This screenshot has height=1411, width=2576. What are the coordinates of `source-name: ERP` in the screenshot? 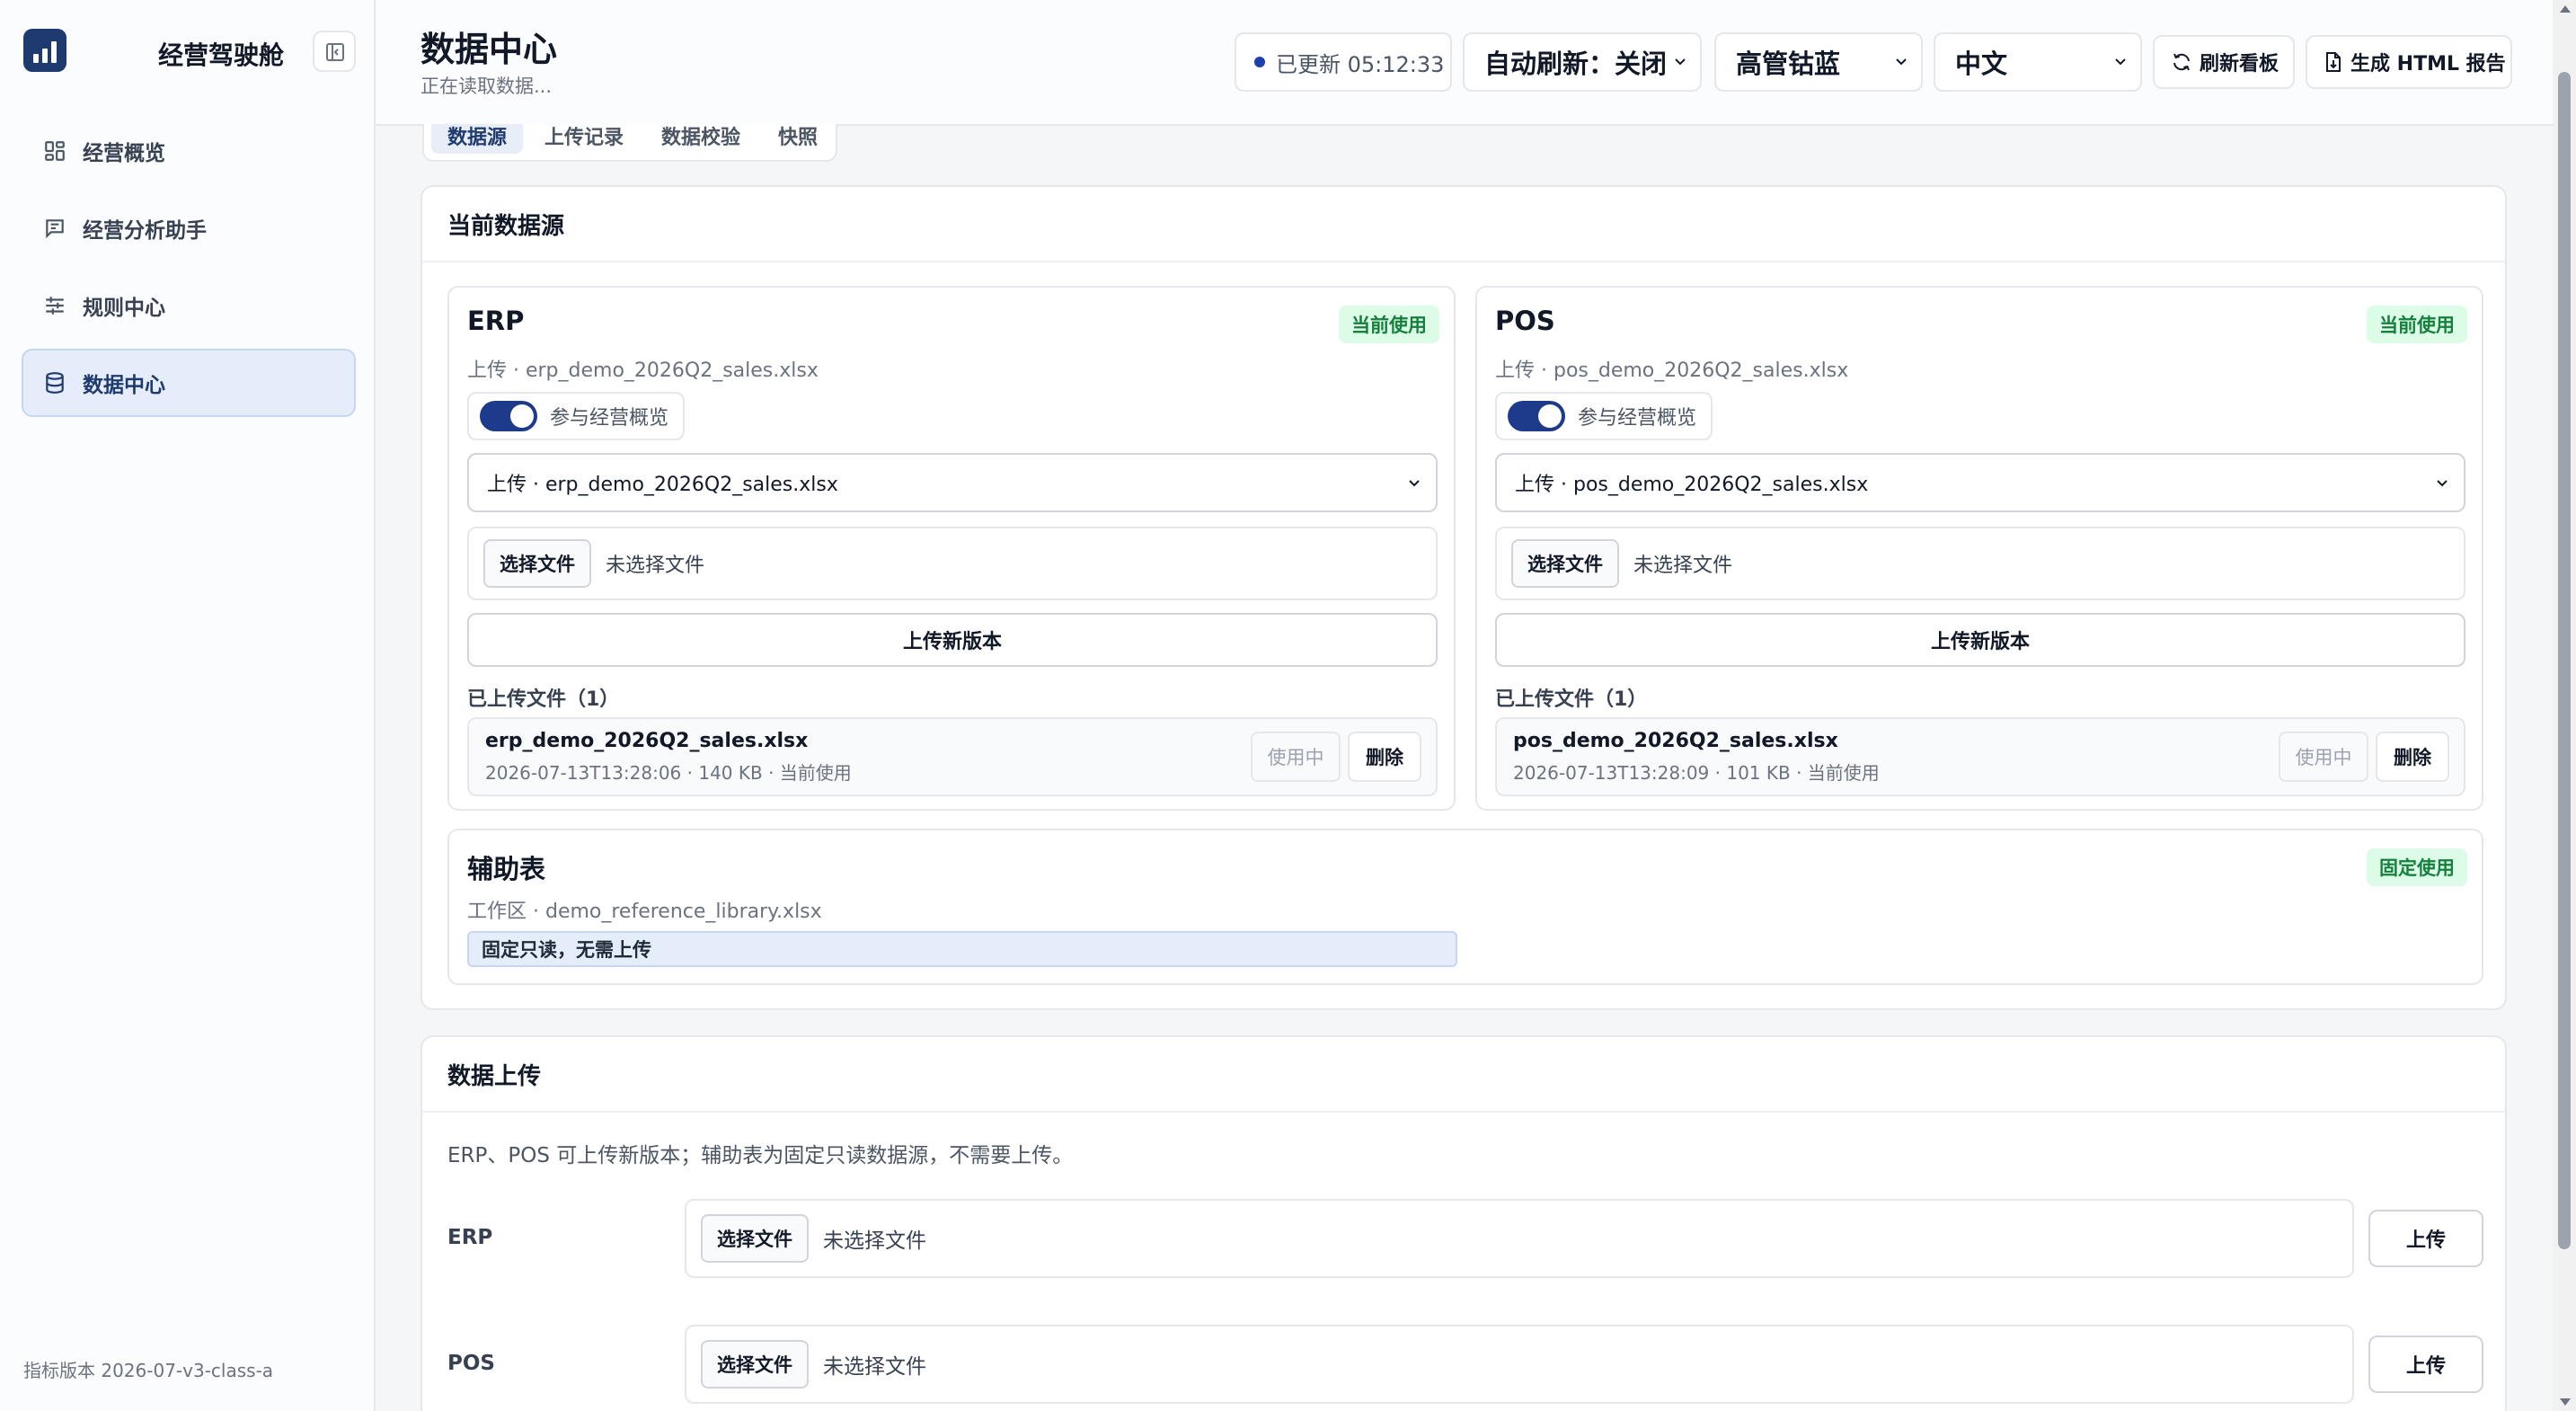 It's located at (496, 321).